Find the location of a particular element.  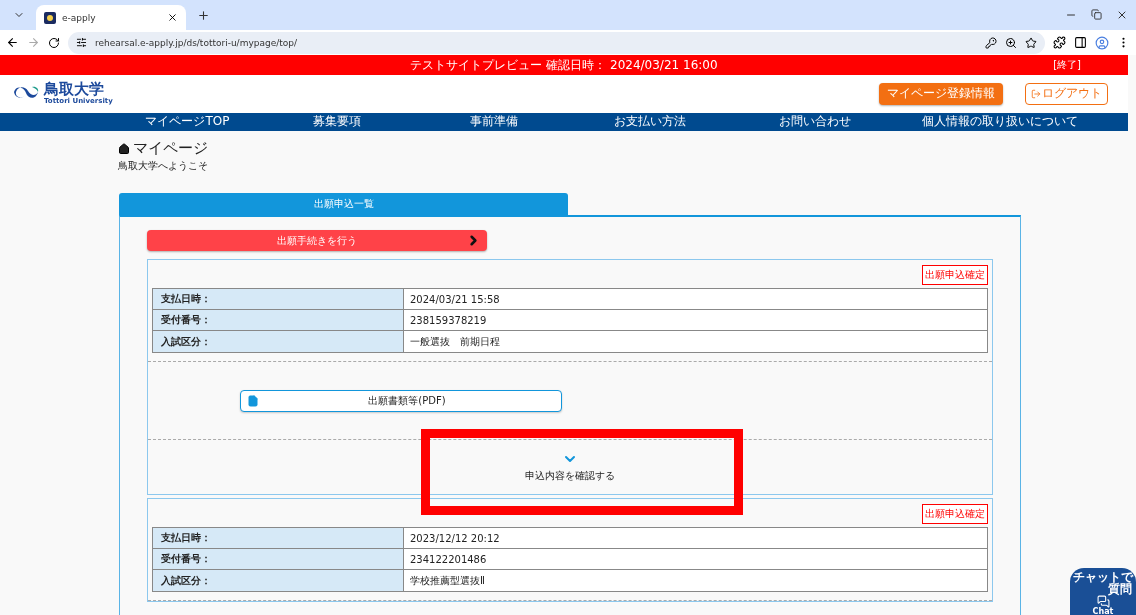

home-icon is located at coordinates (124, 148).